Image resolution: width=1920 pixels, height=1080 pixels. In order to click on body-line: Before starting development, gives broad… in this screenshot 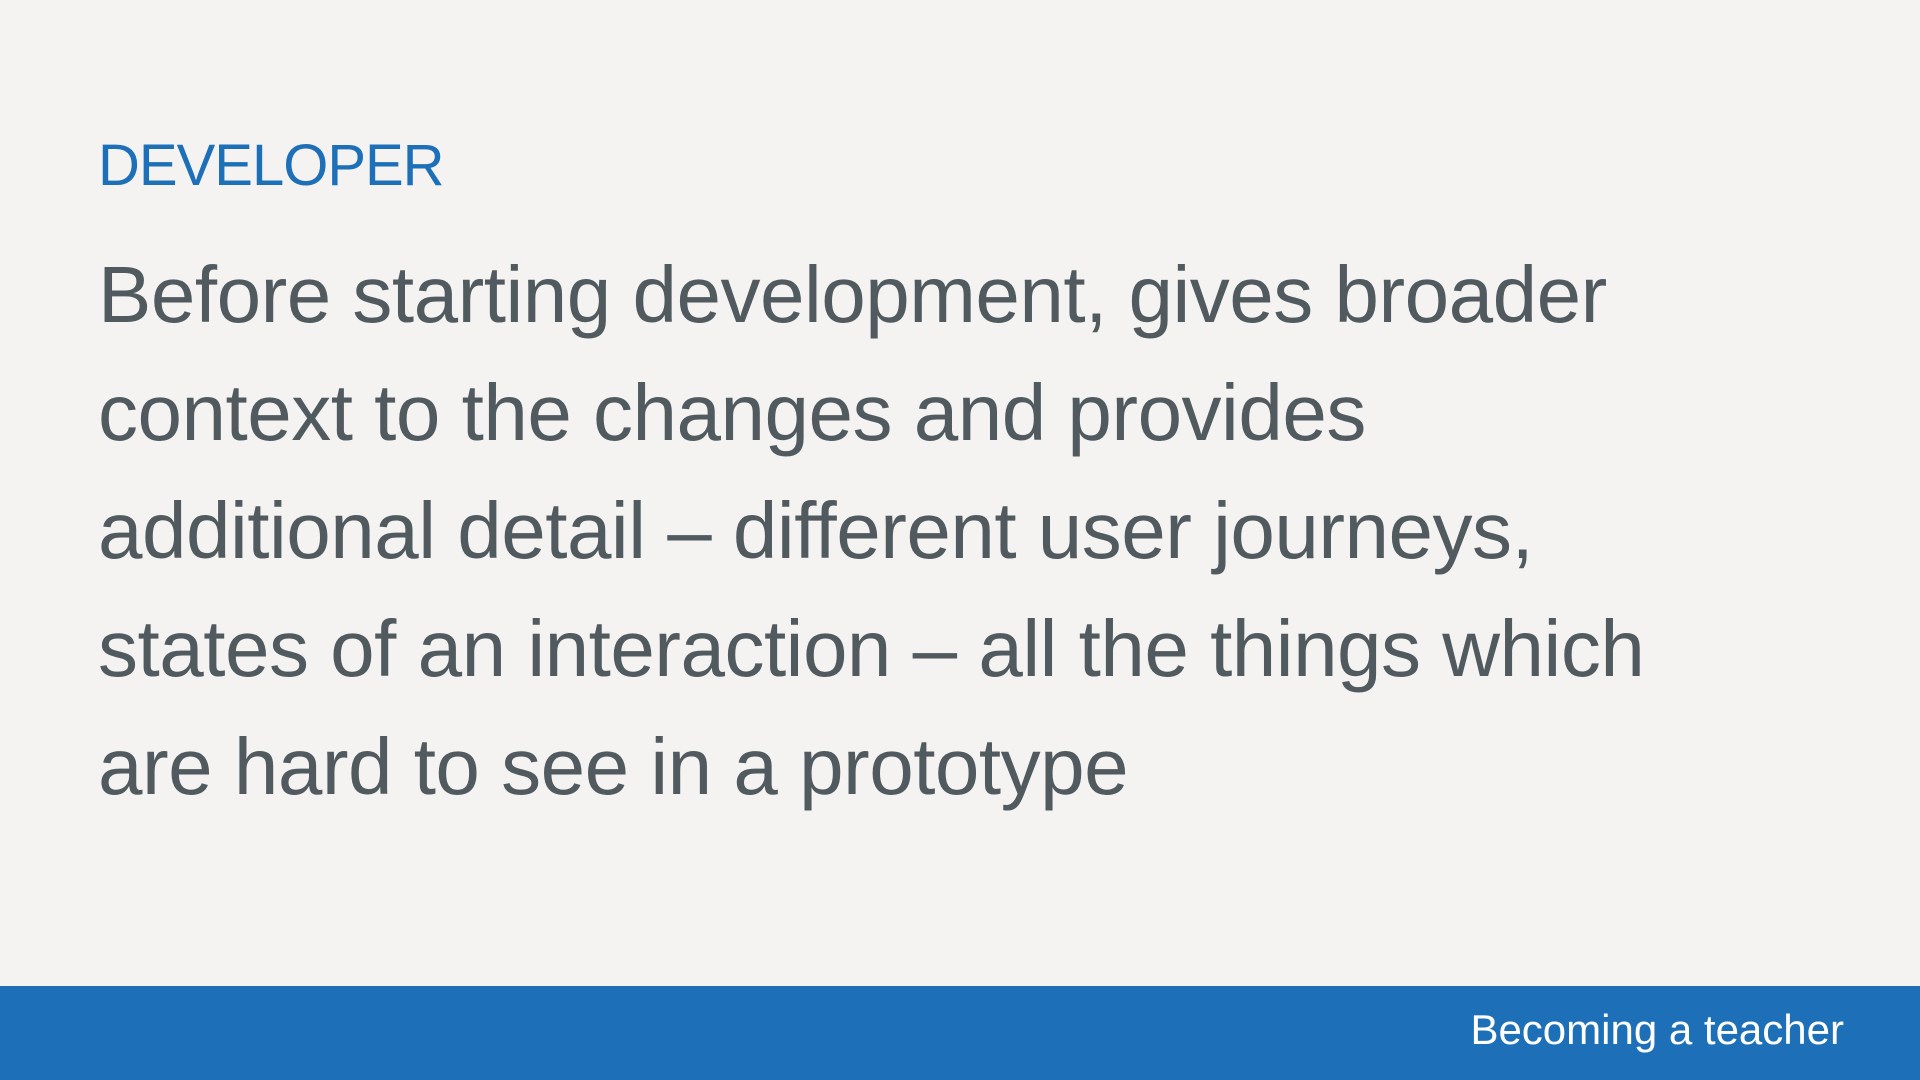, I will do `click(852, 294)`.